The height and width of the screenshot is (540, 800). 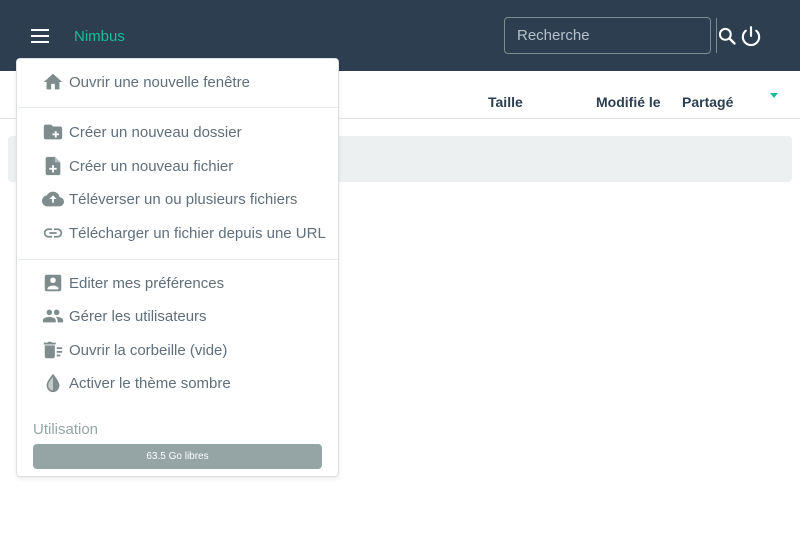 What do you see at coordinates (40, 36) in the screenshot?
I see `menu-toggle-icon` at bounding box center [40, 36].